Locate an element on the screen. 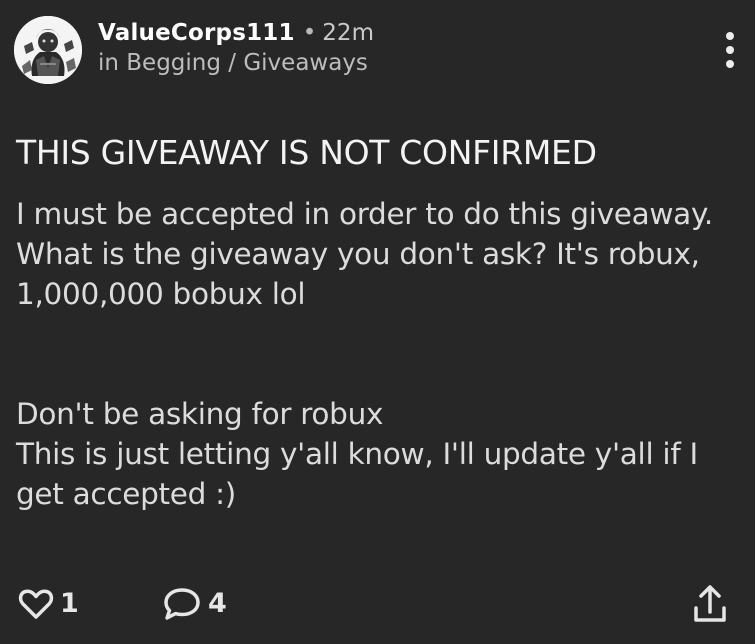 The width and height of the screenshot is (755, 644). like-button: 1 is located at coordinates (47, 604).